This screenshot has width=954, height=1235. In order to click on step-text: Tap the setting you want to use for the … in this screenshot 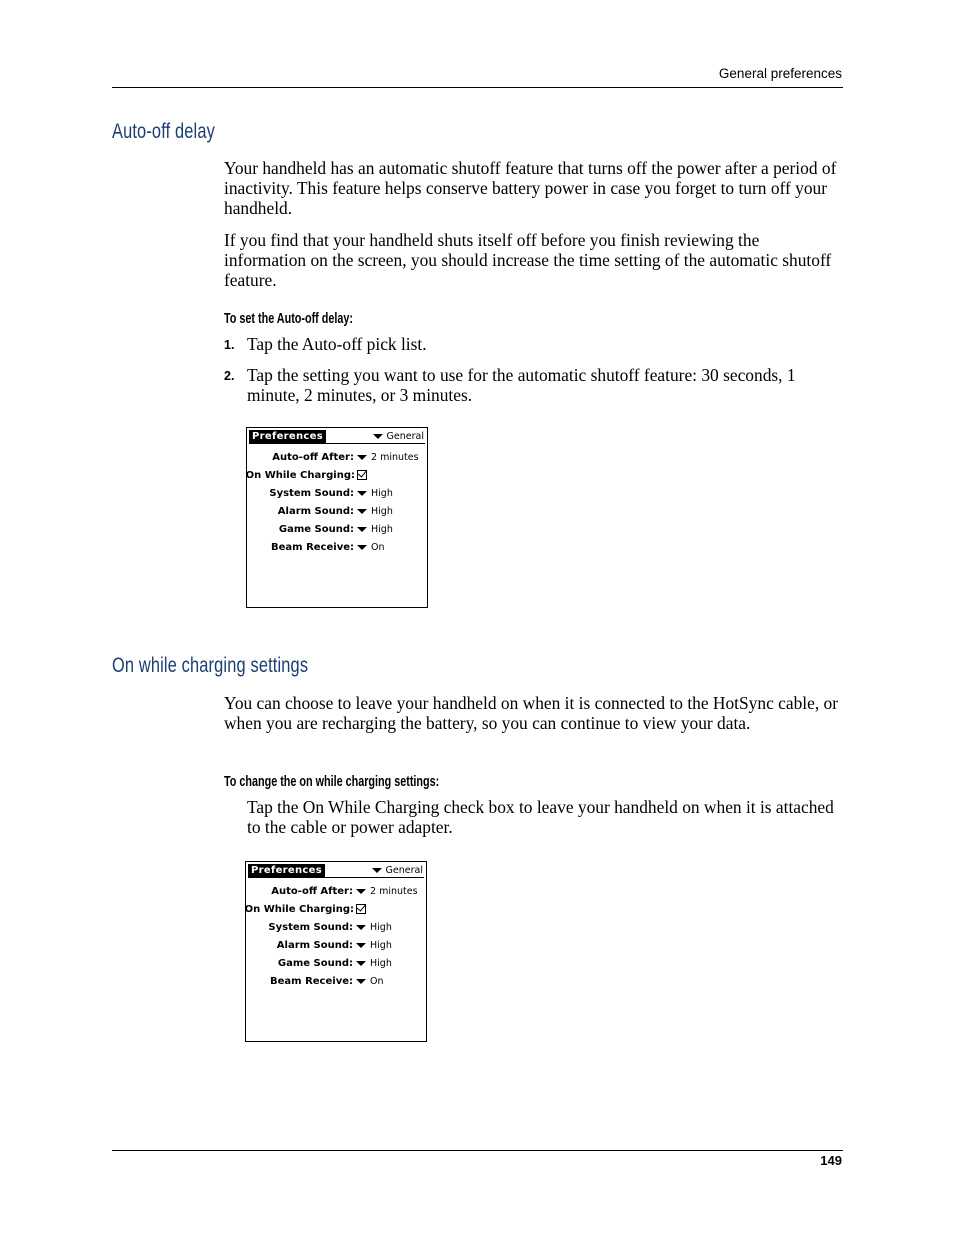, I will do `click(521, 385)`.